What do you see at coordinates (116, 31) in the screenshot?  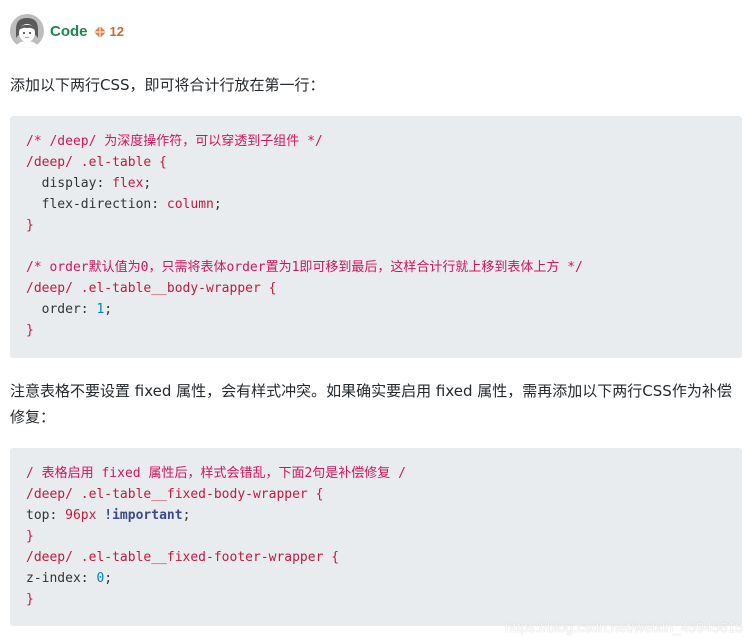 I see `rank-level: 12` at bounding box center [116, 31].